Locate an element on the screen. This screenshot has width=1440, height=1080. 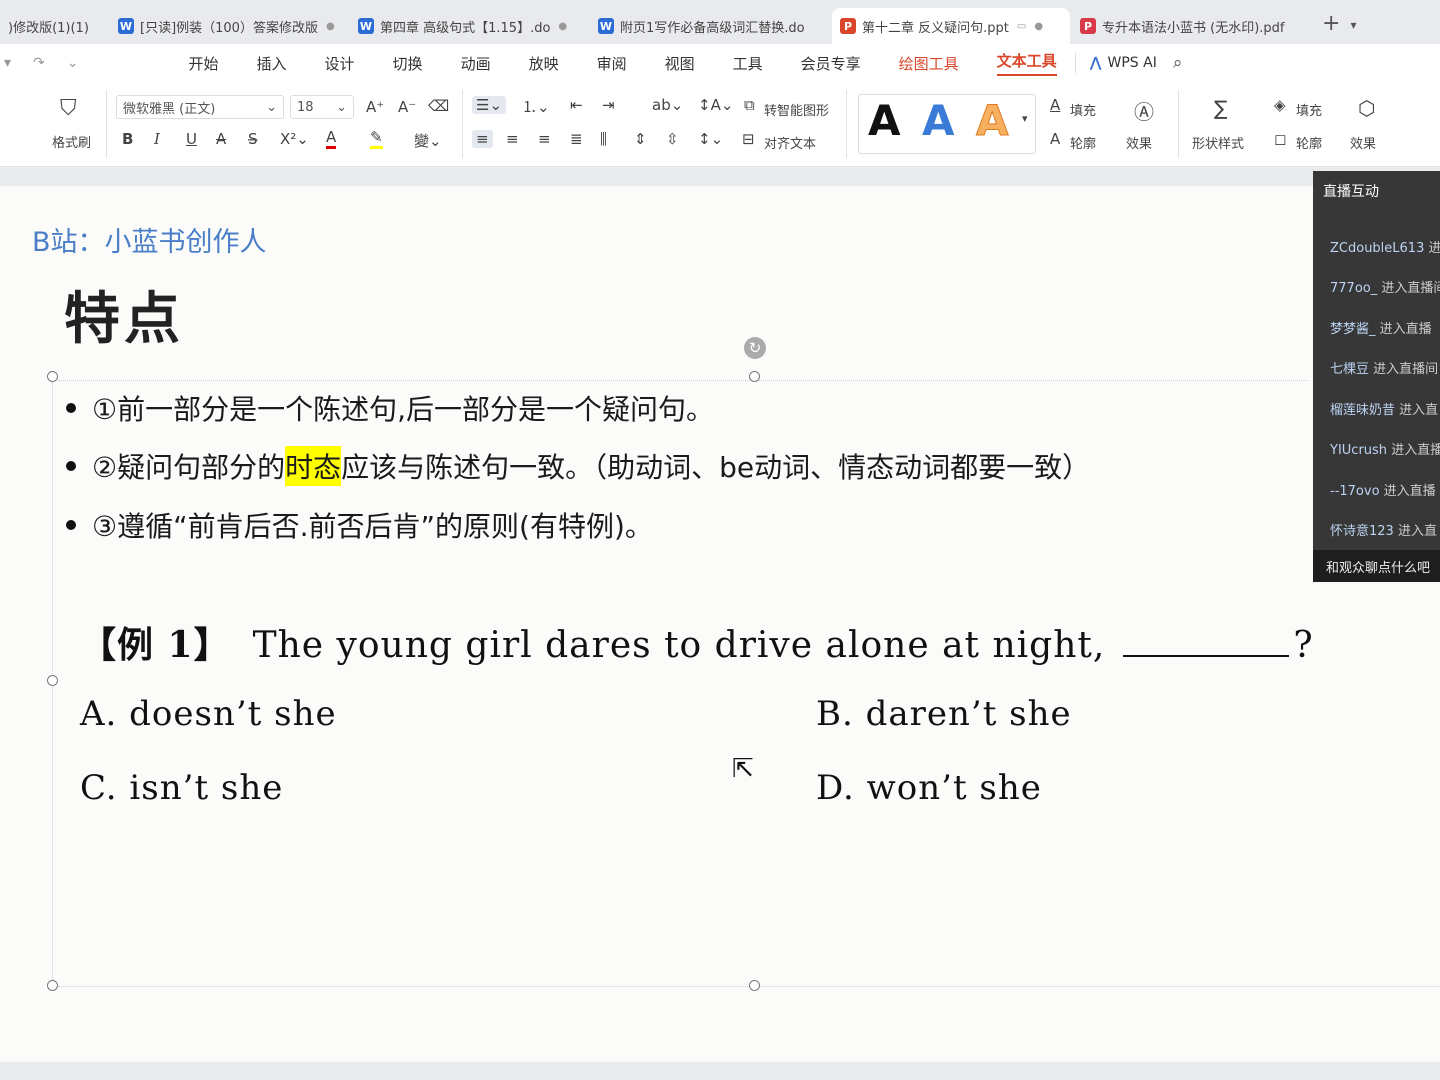
bullet-item-1: ①前一部分是一个陈述句,后一部分是一个疑问句。 is located at coordinates (390, 408).